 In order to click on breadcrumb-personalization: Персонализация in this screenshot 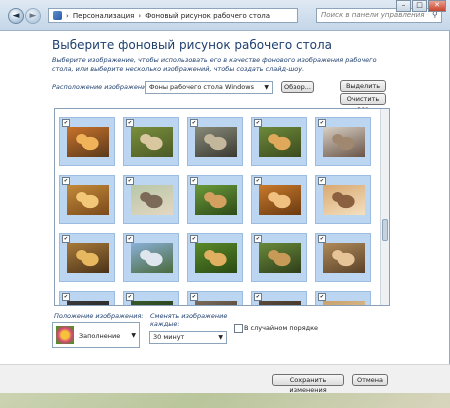, I will do `click(104, 16)`.